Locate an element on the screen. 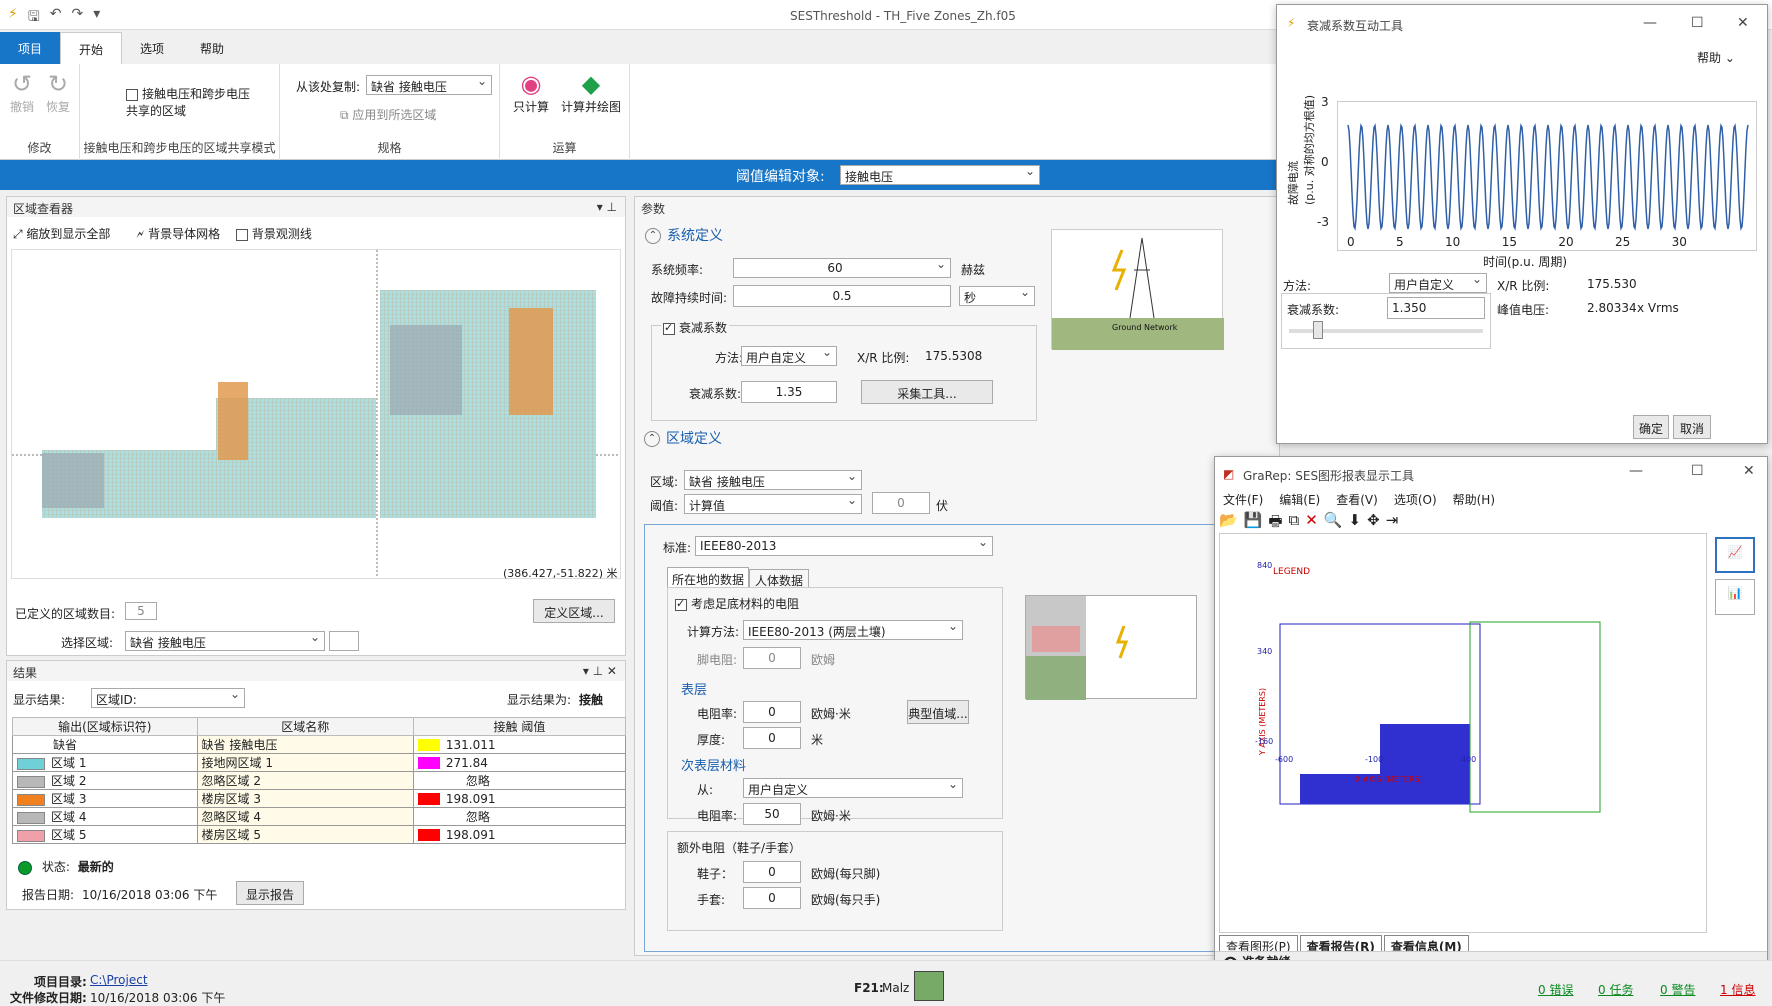 The width and height of the screenshot is (1772, 1006). threshold-select: 接触电压 is located at coordinates (940, 175).